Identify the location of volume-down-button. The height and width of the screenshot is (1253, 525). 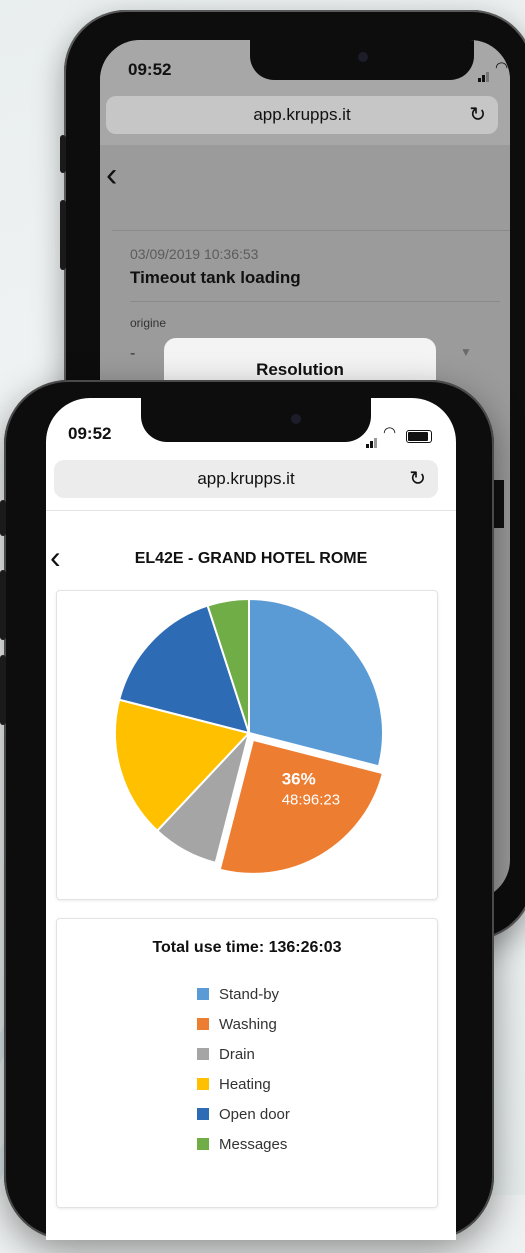
(3, 690).